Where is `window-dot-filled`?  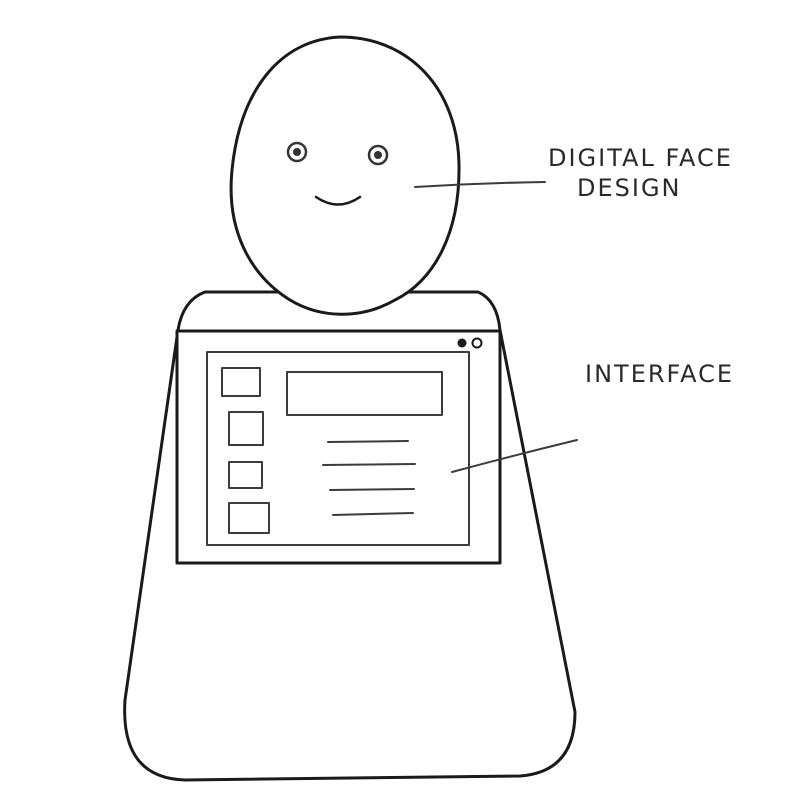 window-dot-filled is located at coordinates (462, 343).